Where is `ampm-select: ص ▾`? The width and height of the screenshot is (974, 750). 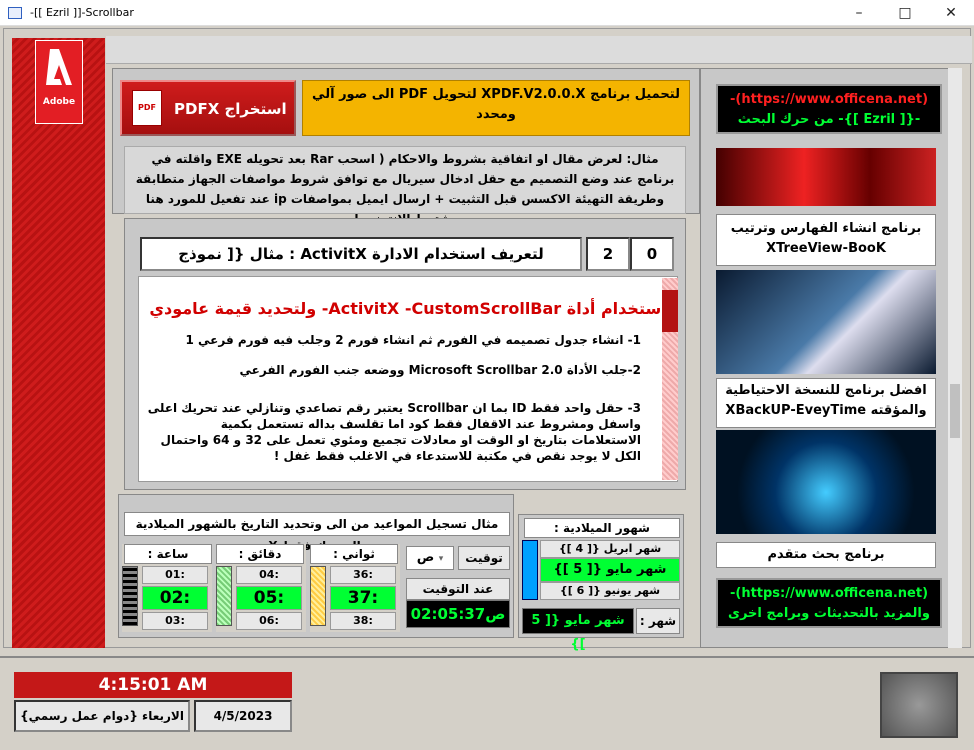 ampm-select: ص ▾ is located at coordinates (430, 558).